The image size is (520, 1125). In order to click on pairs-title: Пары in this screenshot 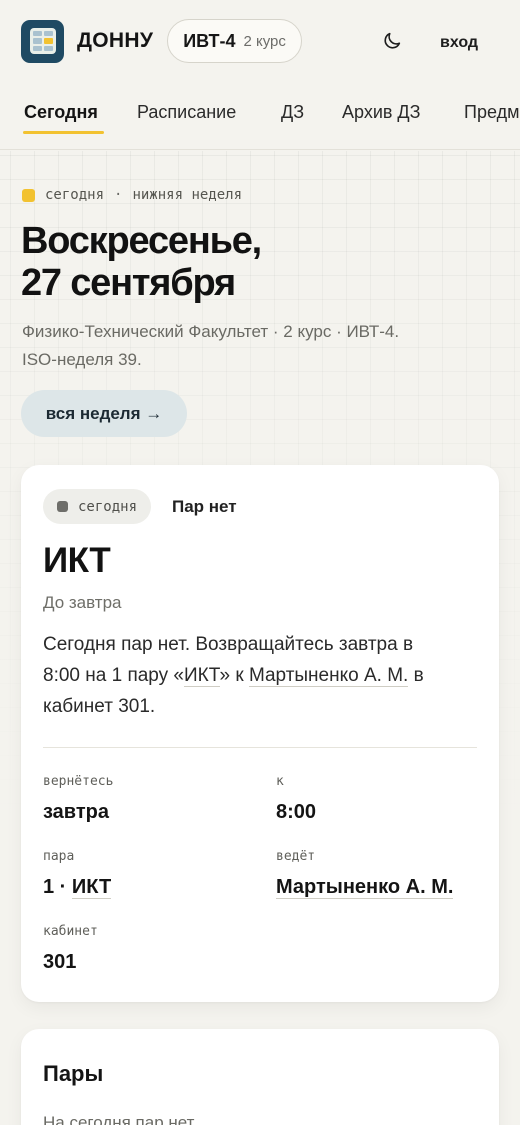, I will do `click(73, 1073)`.